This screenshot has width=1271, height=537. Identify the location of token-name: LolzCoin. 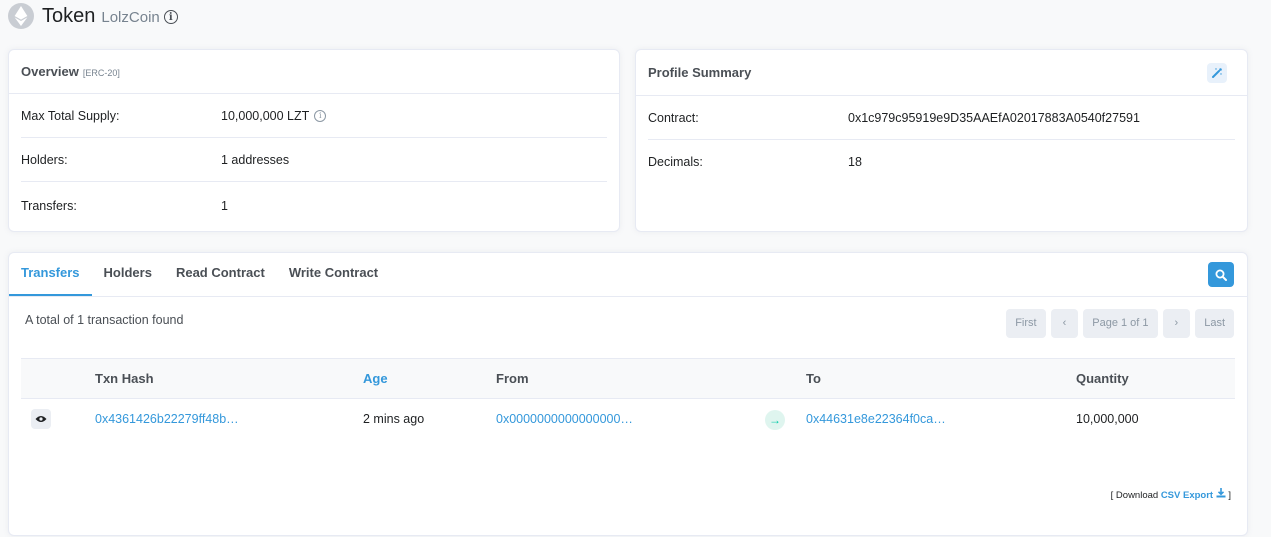
(130, 17).